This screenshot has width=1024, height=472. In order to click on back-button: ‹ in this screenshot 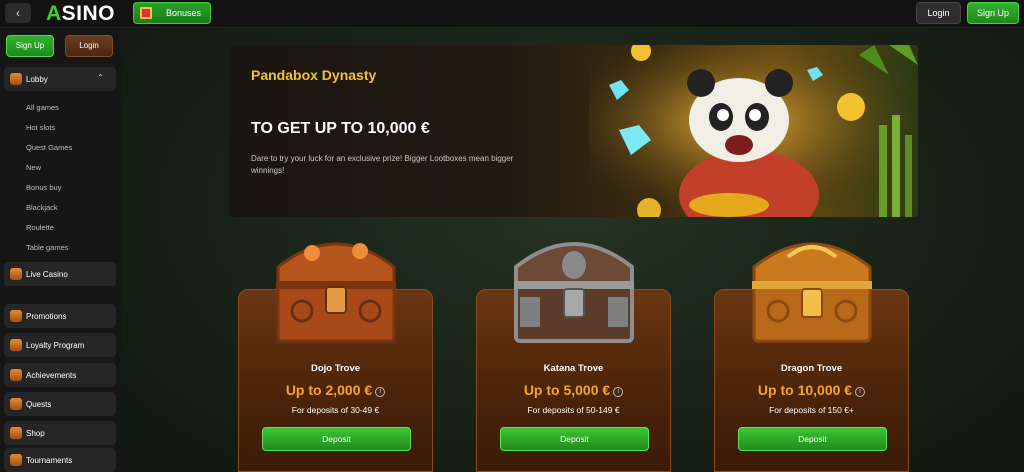, I will do `click(18, 13)`.